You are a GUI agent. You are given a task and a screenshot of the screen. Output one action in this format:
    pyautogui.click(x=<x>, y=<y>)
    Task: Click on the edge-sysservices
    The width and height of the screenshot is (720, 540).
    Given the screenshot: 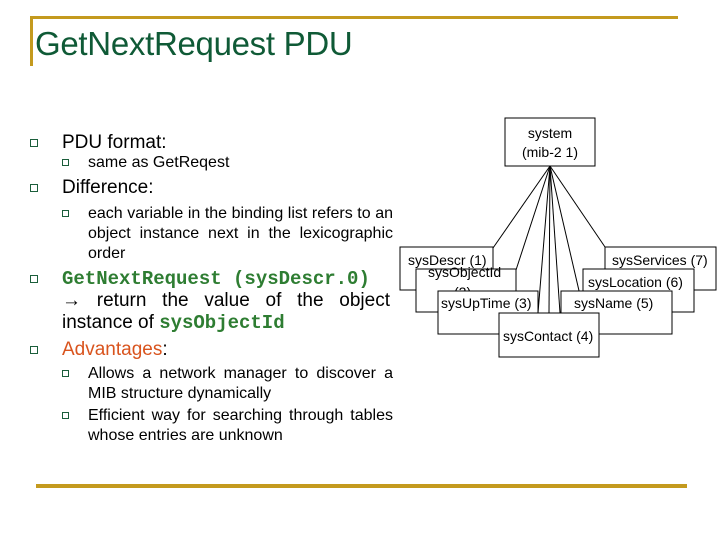 What is the action you would take?
    pyautogui.click(x=577, y=206)
    